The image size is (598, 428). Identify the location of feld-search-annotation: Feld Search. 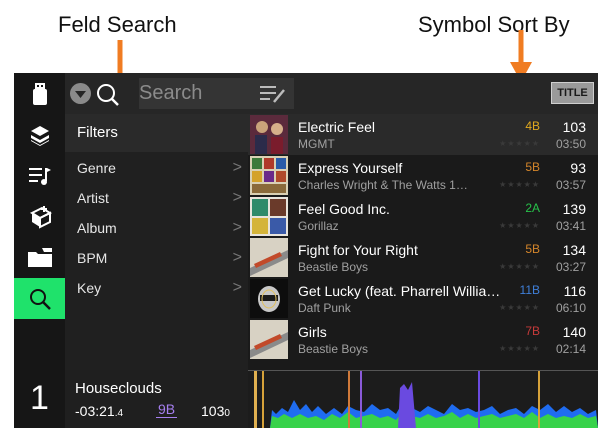
(117, 24).